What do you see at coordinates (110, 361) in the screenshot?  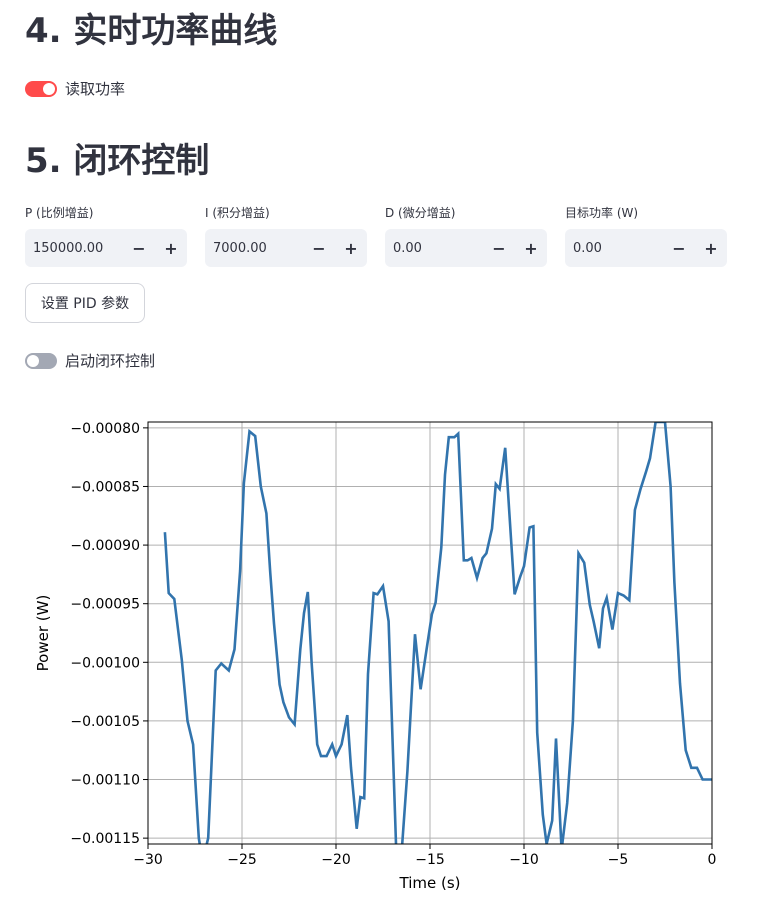 I see `closed-loop-toggle-label: 启动闭环控制` at bounding box center [110, 361].